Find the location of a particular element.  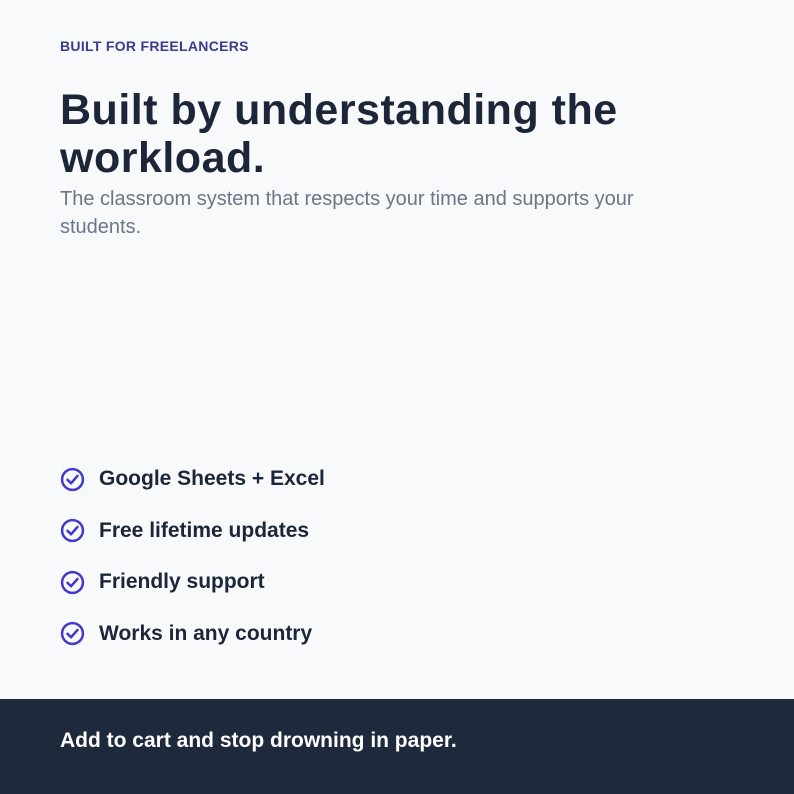

eyebrow-label: BUILT FOR FREELANCERS is located at coordinates (154, 46).